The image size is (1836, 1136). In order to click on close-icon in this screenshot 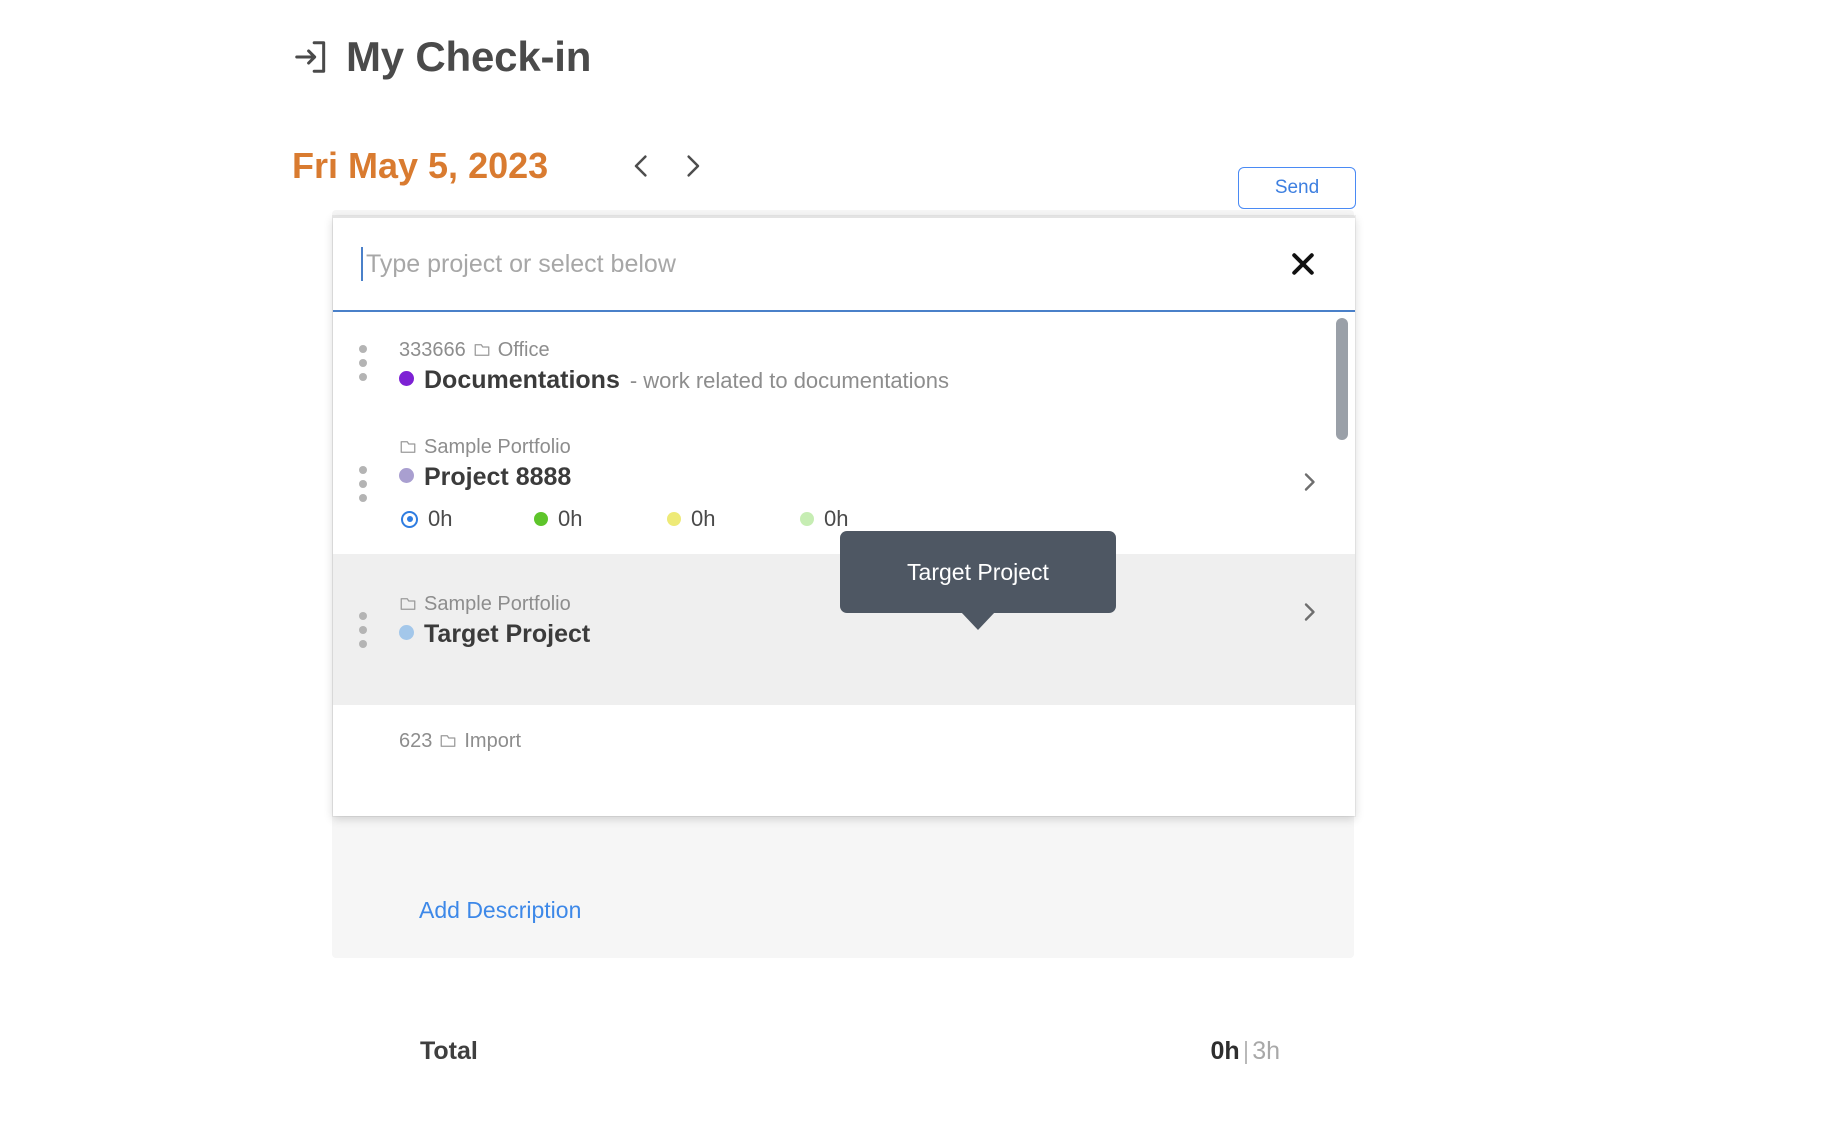, I will do `click(1303, 264)`.